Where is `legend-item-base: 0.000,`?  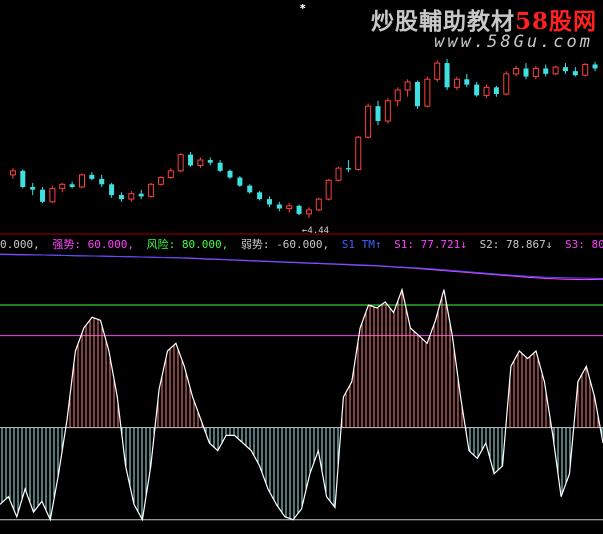 legend-item-base: 0.000, is located at coordinates (20, 244).